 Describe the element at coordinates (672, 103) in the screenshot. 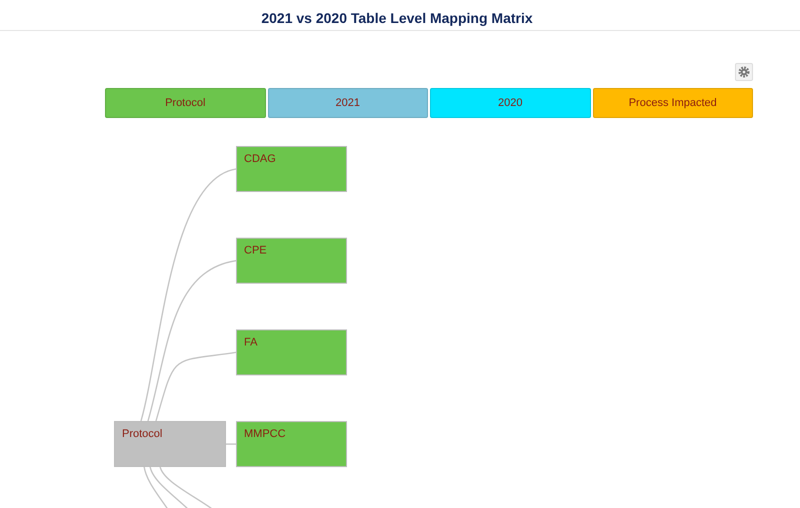

I see `column-header: Process Impacted` at that location.